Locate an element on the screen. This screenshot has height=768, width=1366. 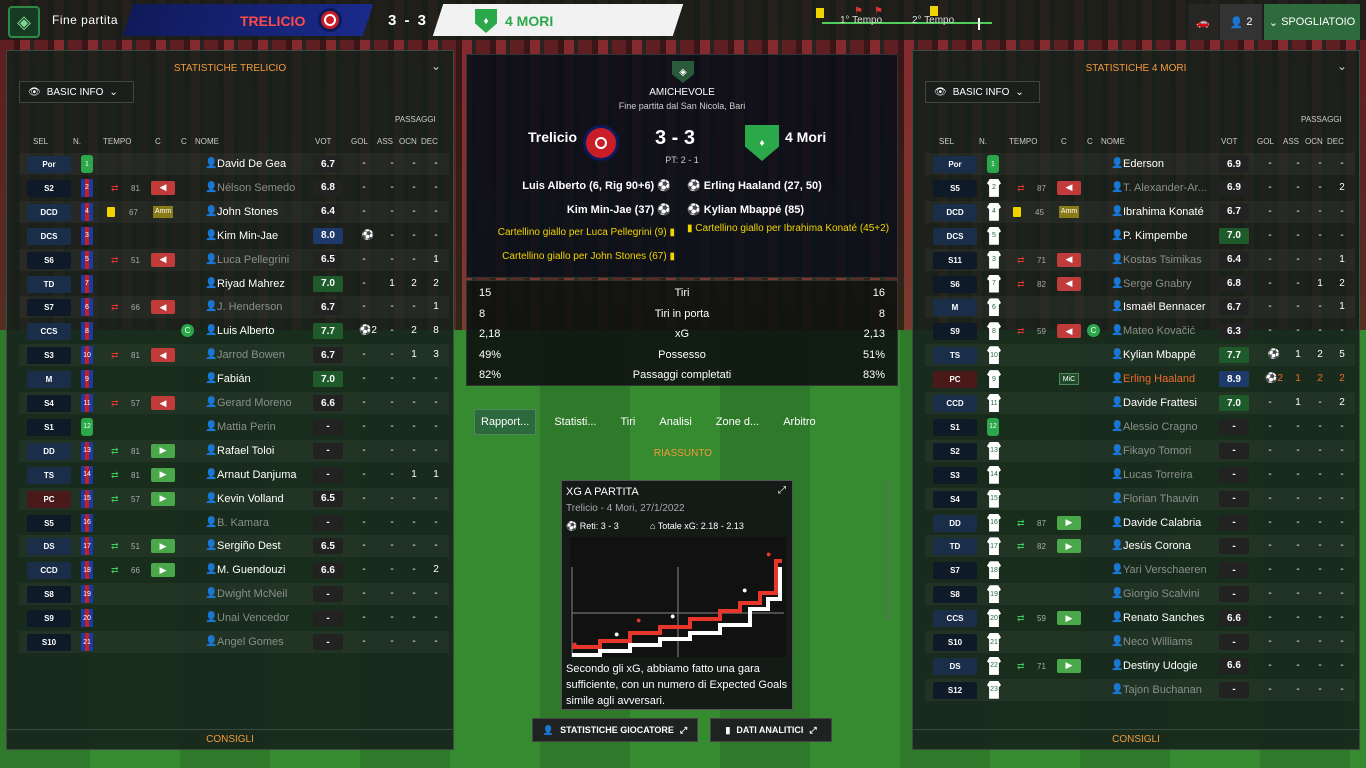
player-row: DCD 4 67 Amm 👤 John Stones 6.4 - - - - is located at coordinates (234, 211).